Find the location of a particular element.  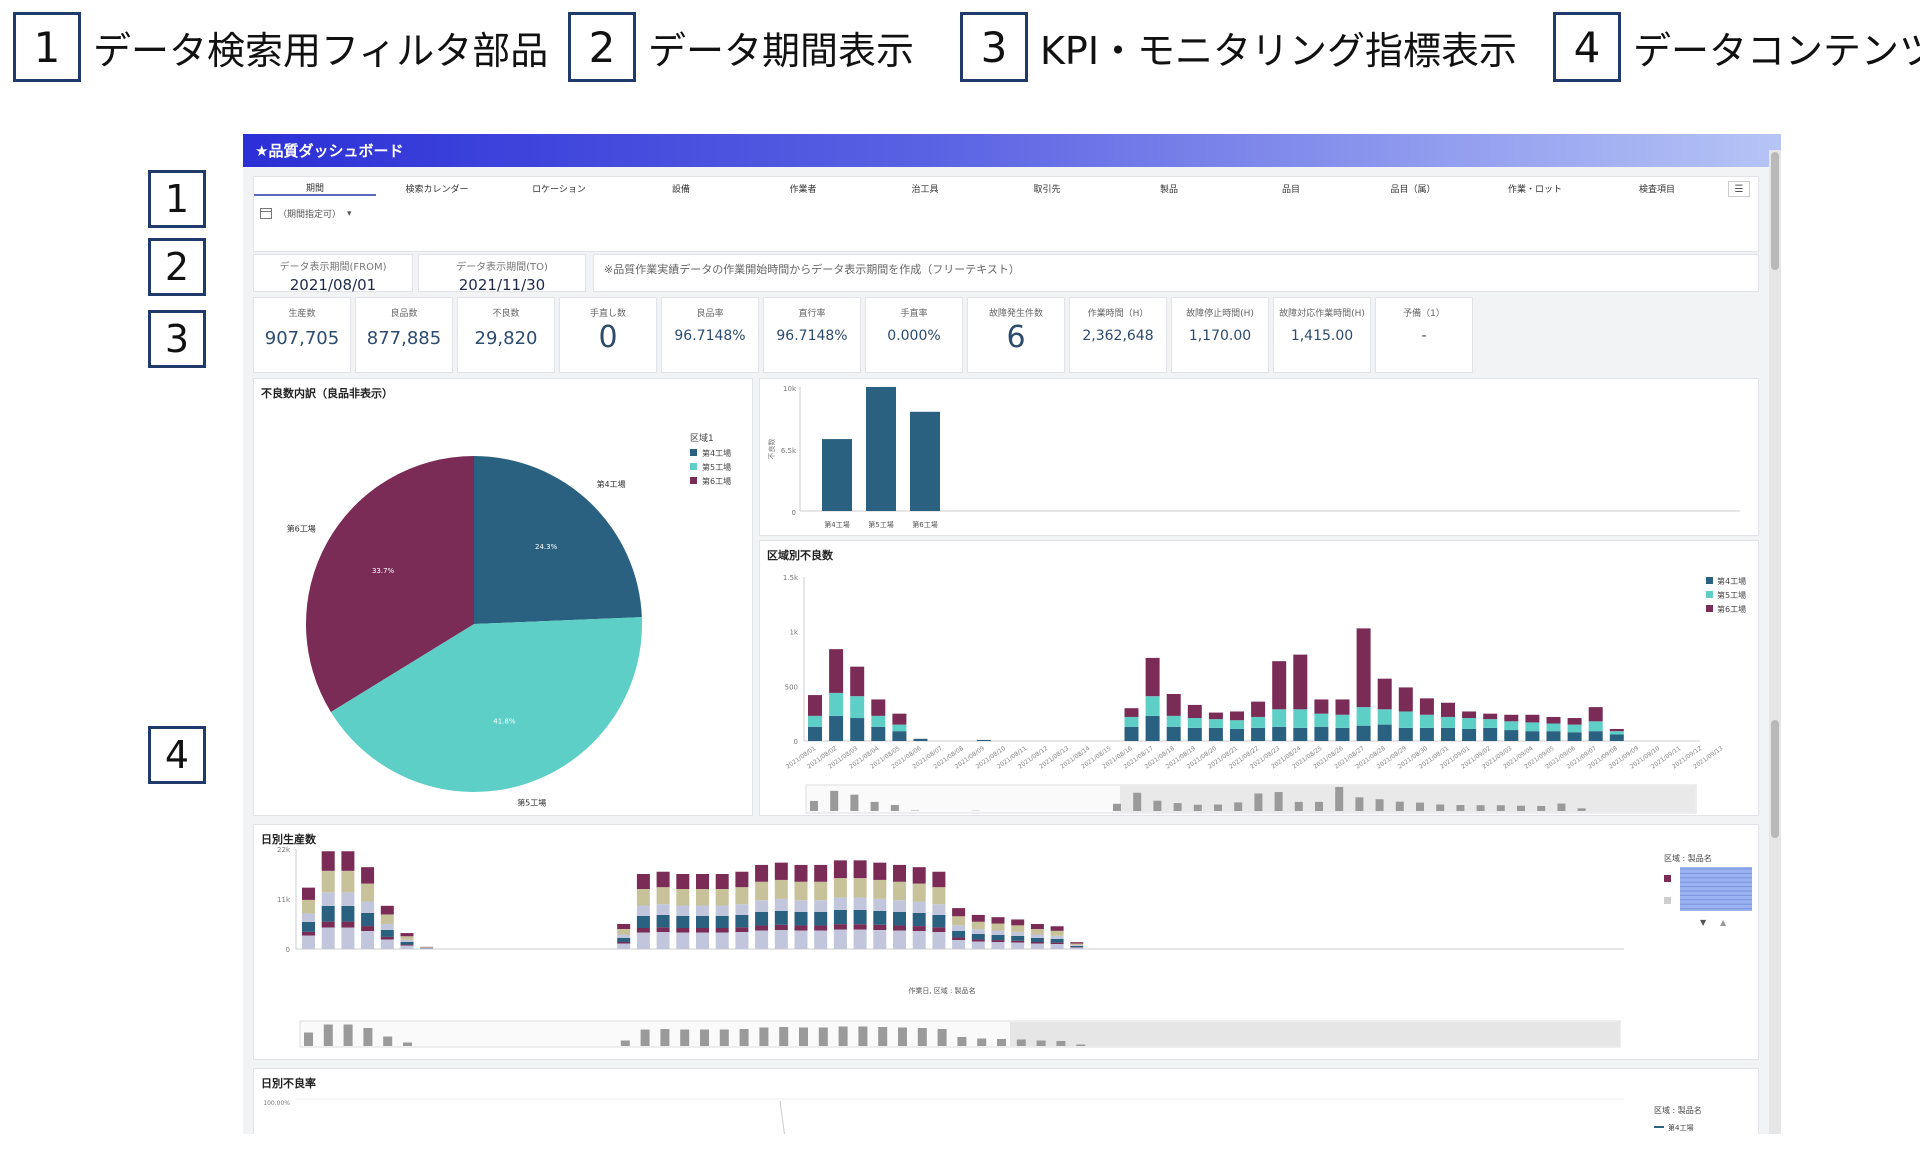

filter-tab-tool: 治工具 is located at coordinates (925, 188).